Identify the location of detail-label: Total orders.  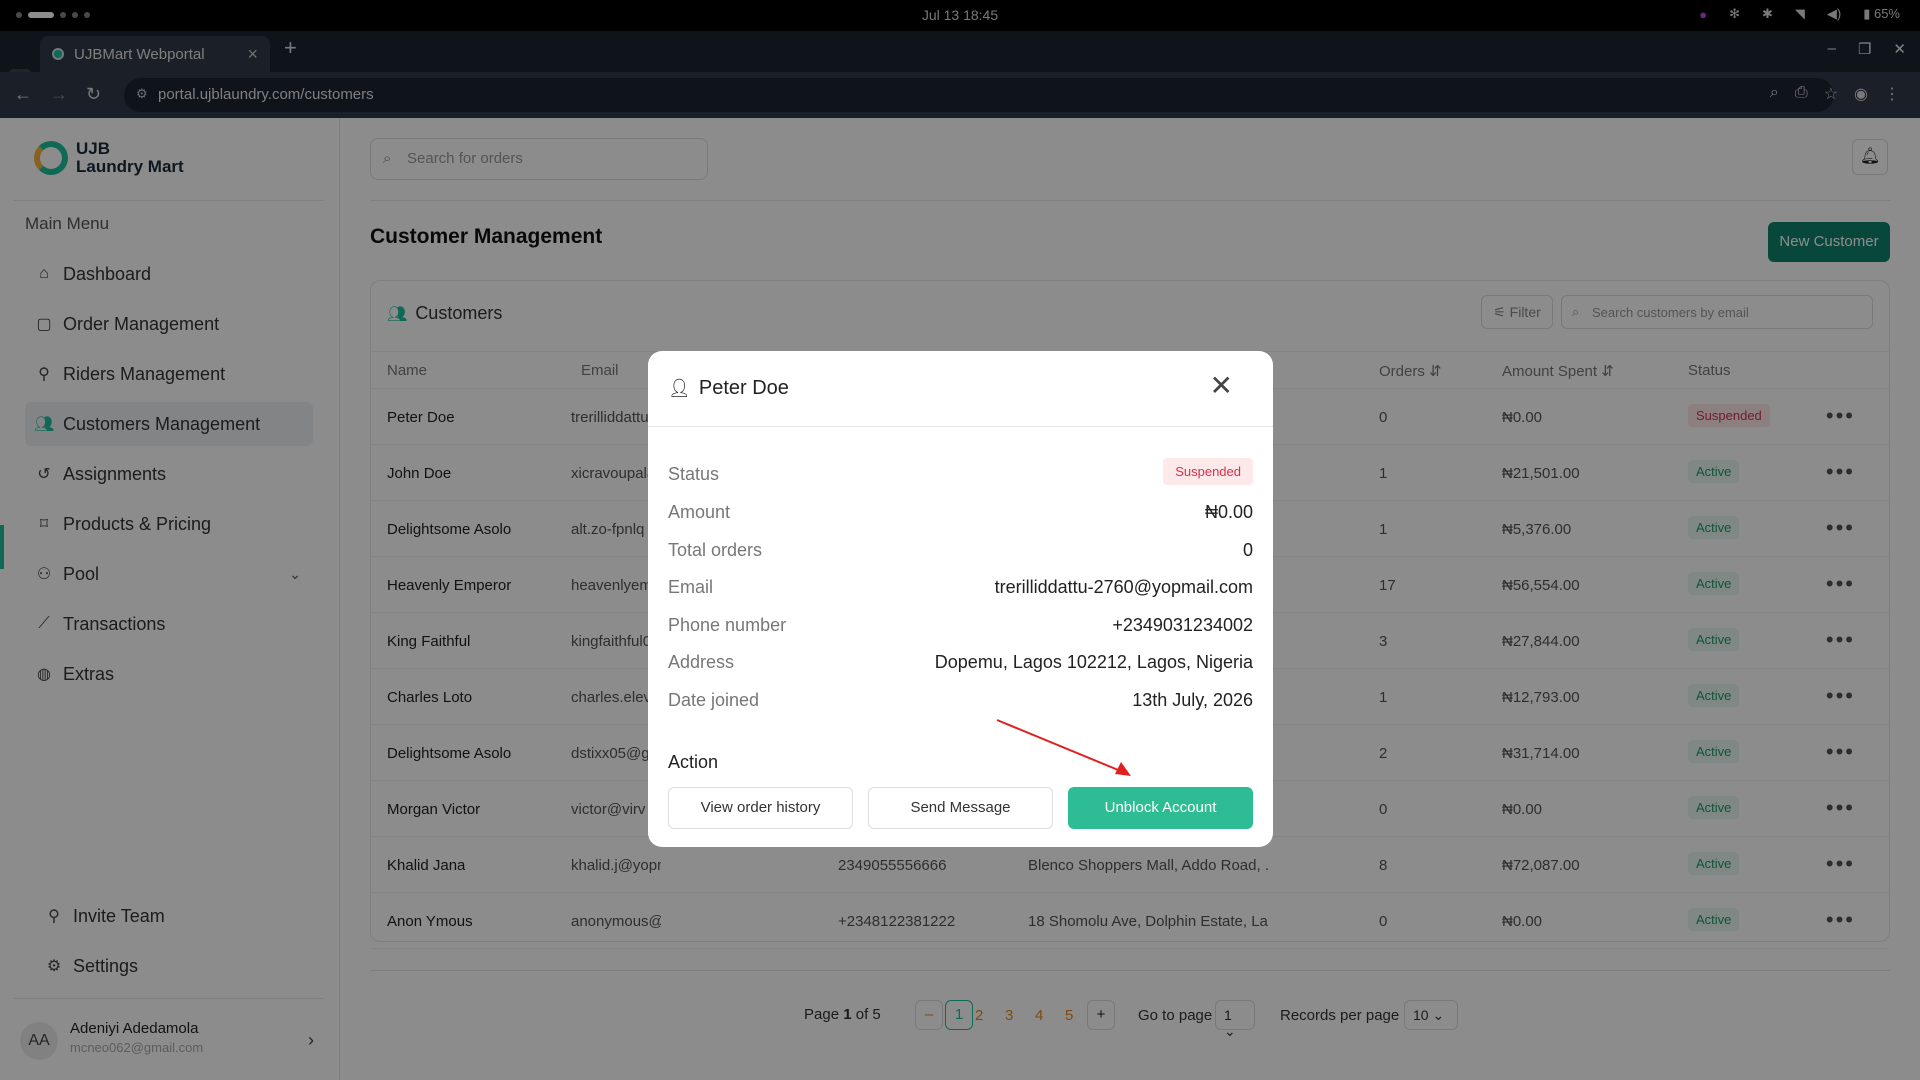
(715, 550).